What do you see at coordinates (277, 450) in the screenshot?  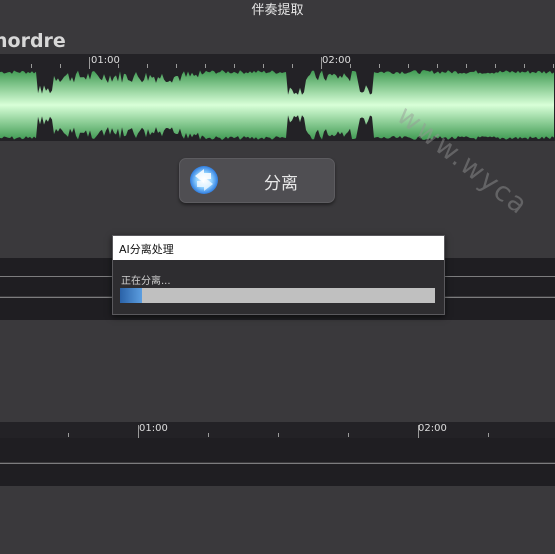 I see `accompaniment-track-upper` at bounding box center [277, 450].